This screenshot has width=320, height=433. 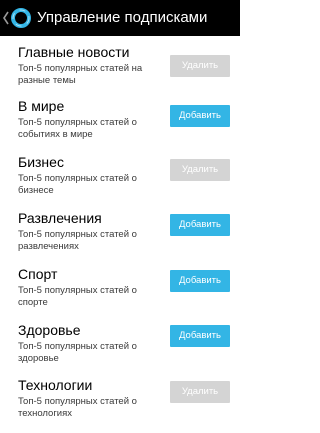 I want to click on item-title: Главные новости, so click(x=74, y=52).